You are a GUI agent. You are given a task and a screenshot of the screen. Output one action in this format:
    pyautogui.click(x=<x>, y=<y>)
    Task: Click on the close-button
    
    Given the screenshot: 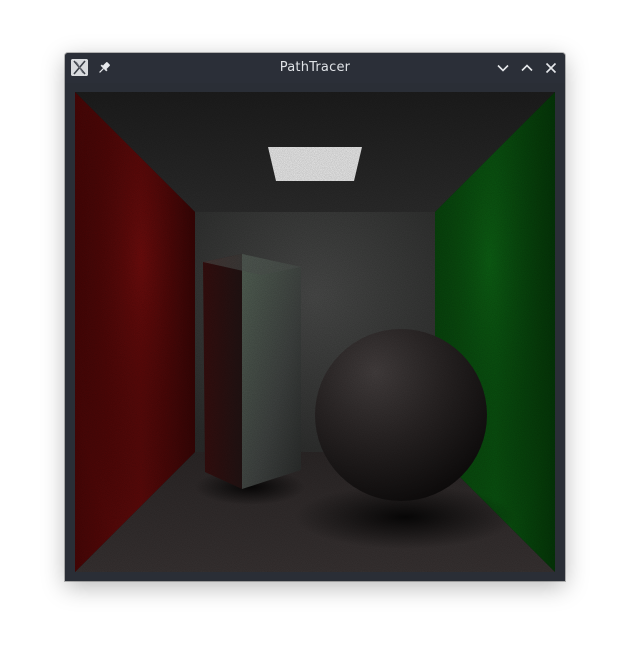 What is the action you would take?
    pyautogui.click(x=551, y=68)
    